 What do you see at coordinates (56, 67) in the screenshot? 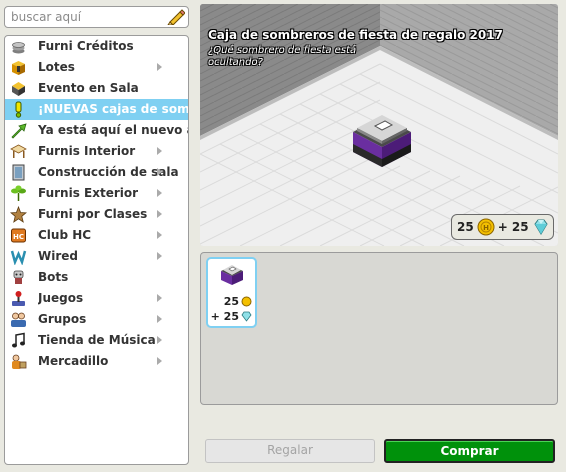
I see `category-label: Lotes` at bounding box center [56, 67].